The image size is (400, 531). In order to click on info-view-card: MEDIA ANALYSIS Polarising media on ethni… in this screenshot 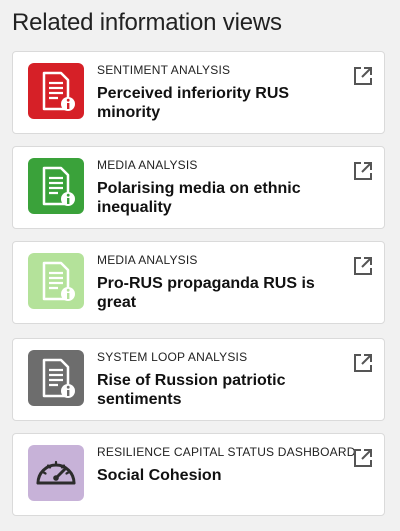, I will do `click(198, 187)`.